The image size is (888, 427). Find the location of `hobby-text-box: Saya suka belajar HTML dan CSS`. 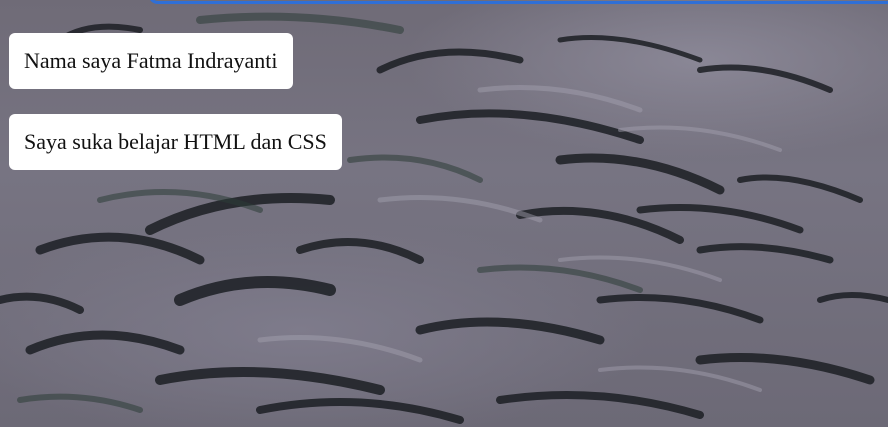

hobby-text-box: Saya suka belajar HTML dan CSS is located at coordinates (175, 142).